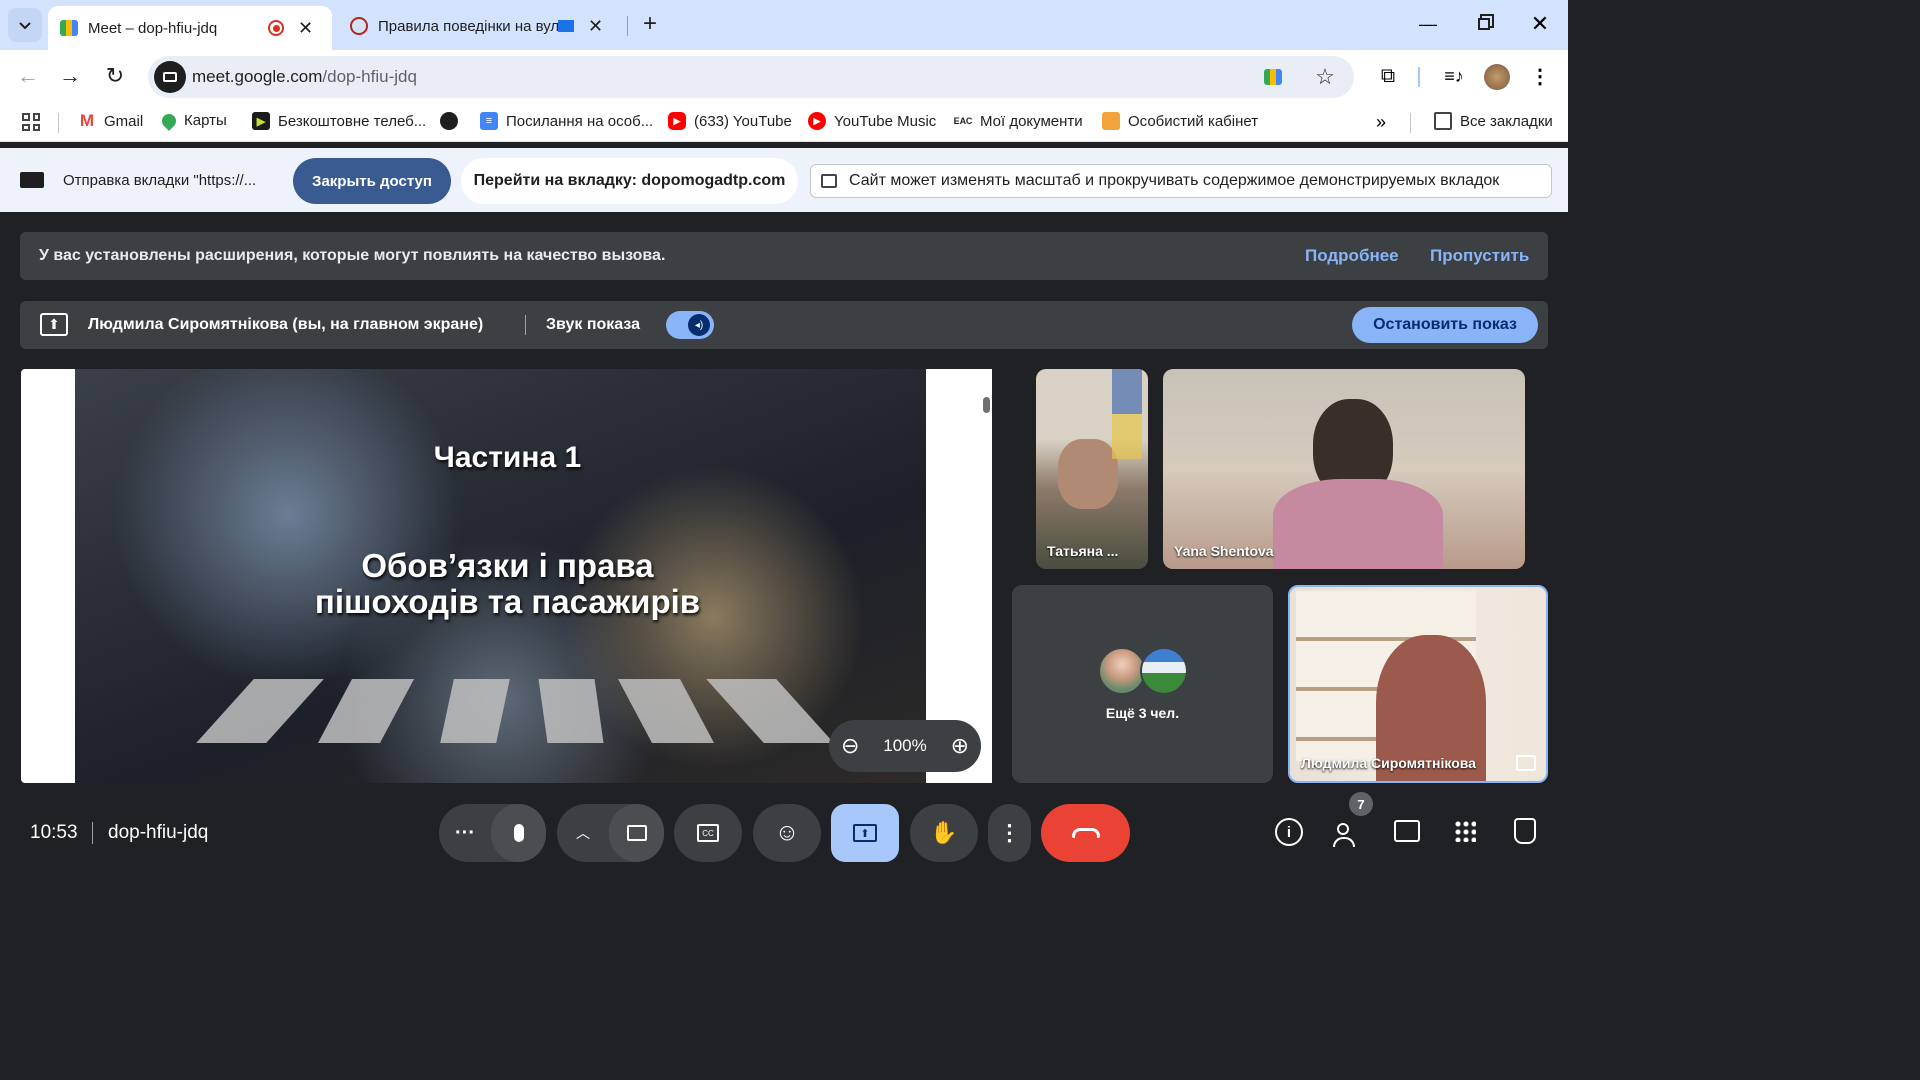 The image size is (1920, 1080). What do you see at coordinates (963, 121) in the screenshot?
I see `eac-icon: ЕАС` at bounding box center [963, 121].